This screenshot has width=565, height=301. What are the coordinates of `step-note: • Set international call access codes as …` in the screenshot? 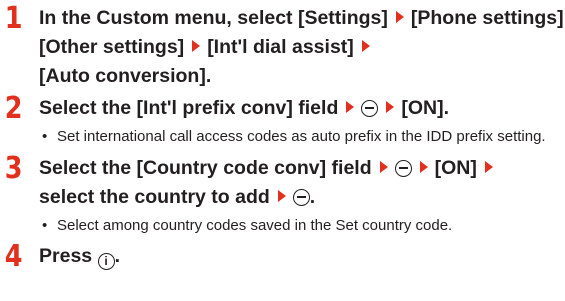 It's located at (302, 137).